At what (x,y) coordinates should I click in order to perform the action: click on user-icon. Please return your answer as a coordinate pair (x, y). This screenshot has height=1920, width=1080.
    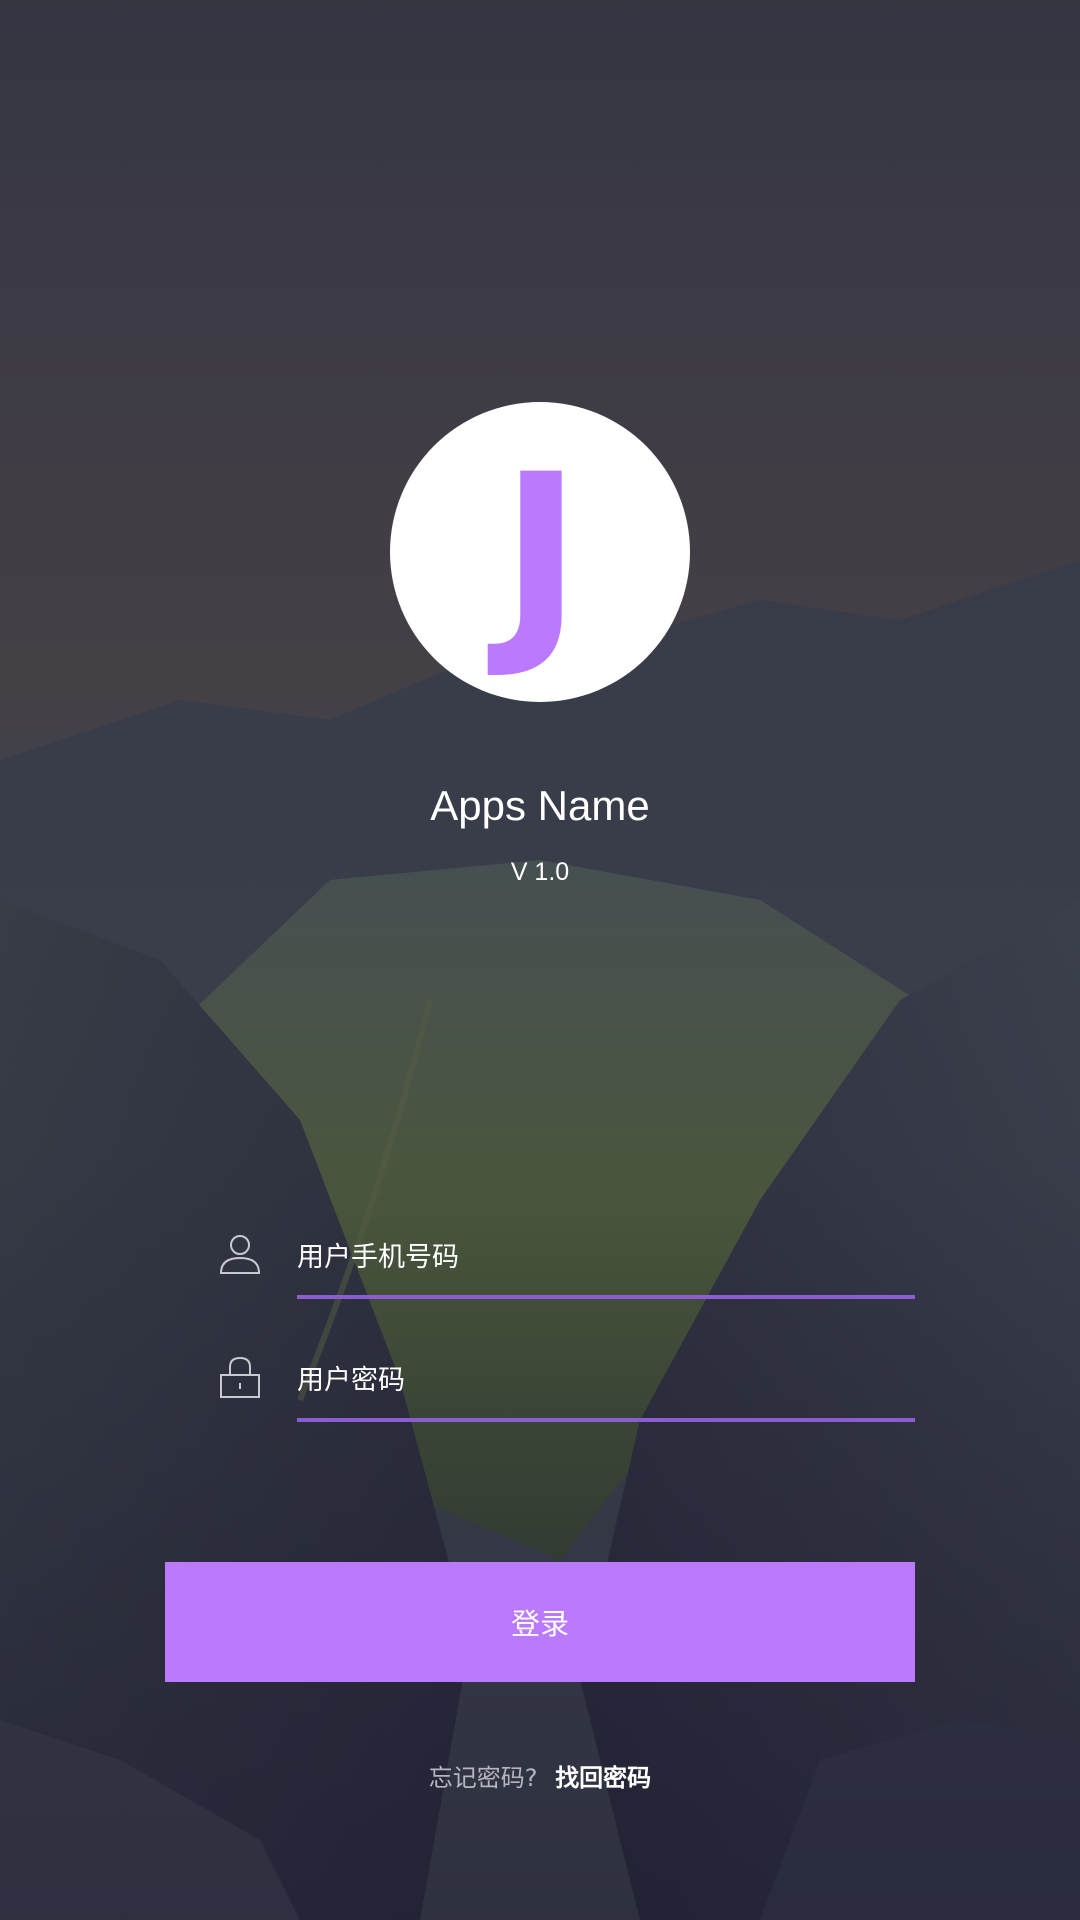
    Looking at the image, I should click on (240, 1254).